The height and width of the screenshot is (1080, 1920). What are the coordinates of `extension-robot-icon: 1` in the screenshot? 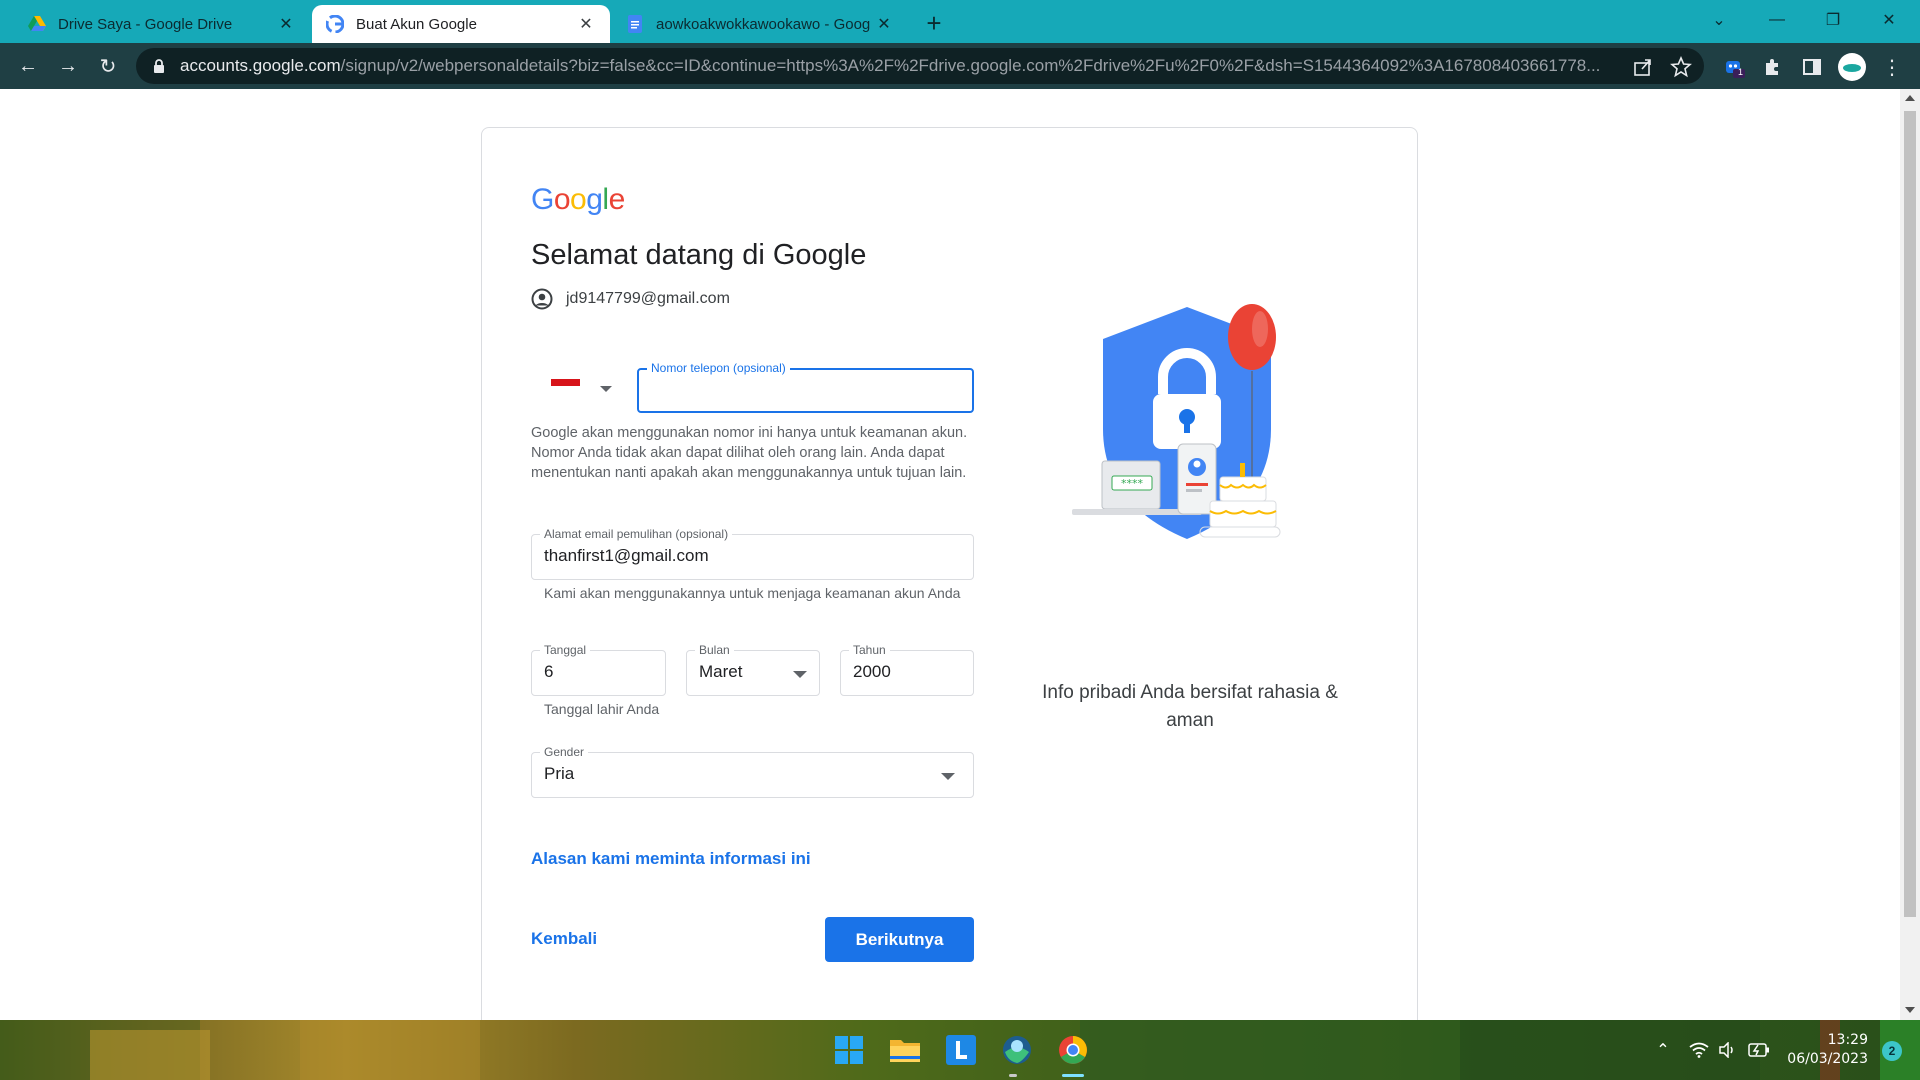 It's located at (1734, 67).